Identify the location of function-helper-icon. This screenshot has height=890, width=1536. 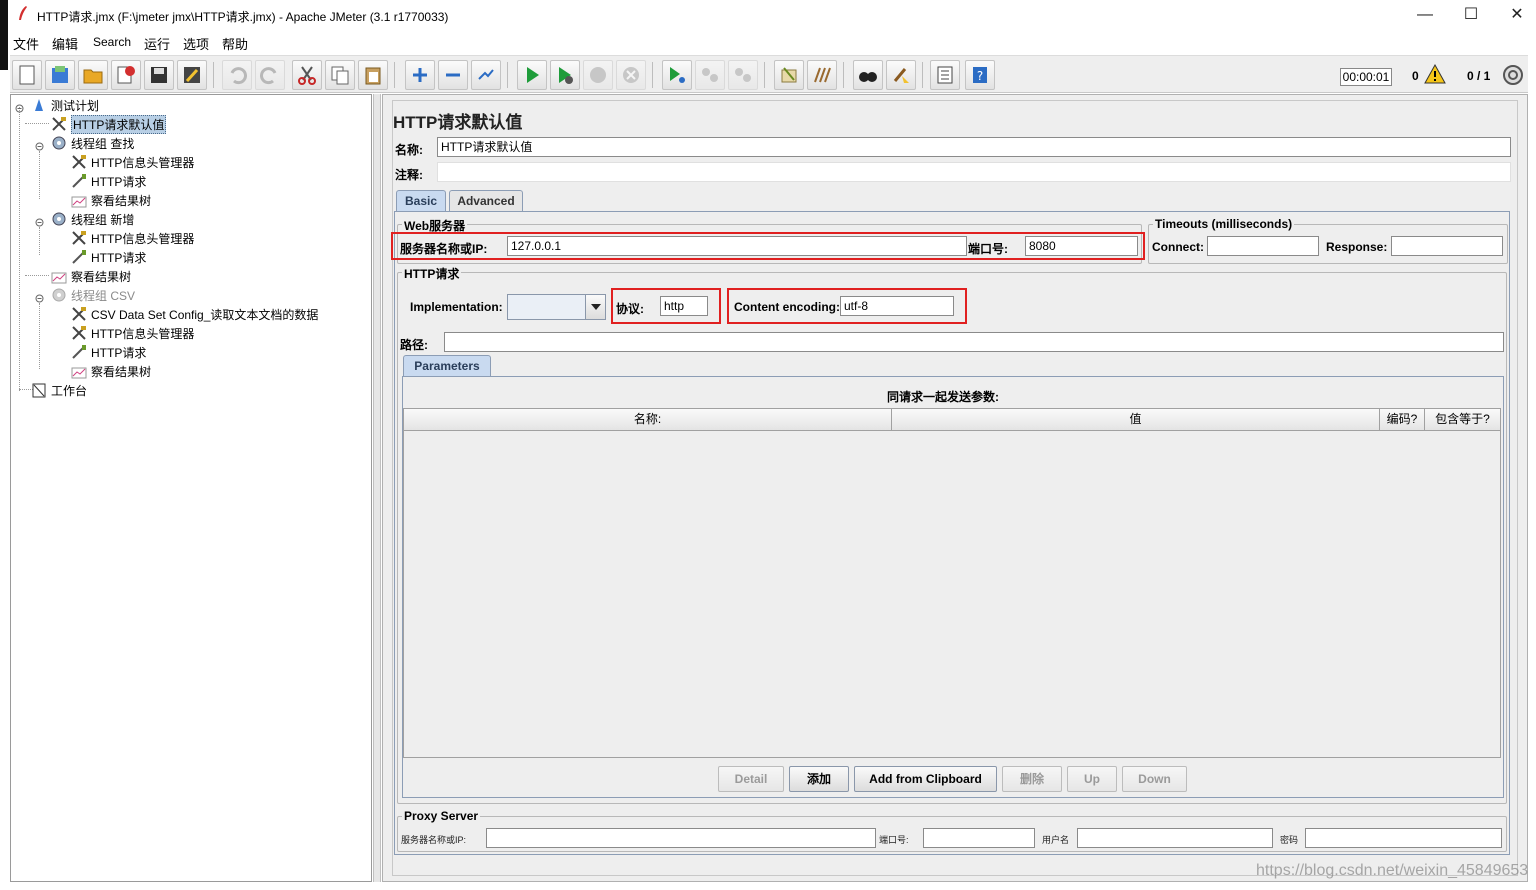
(945, 75).